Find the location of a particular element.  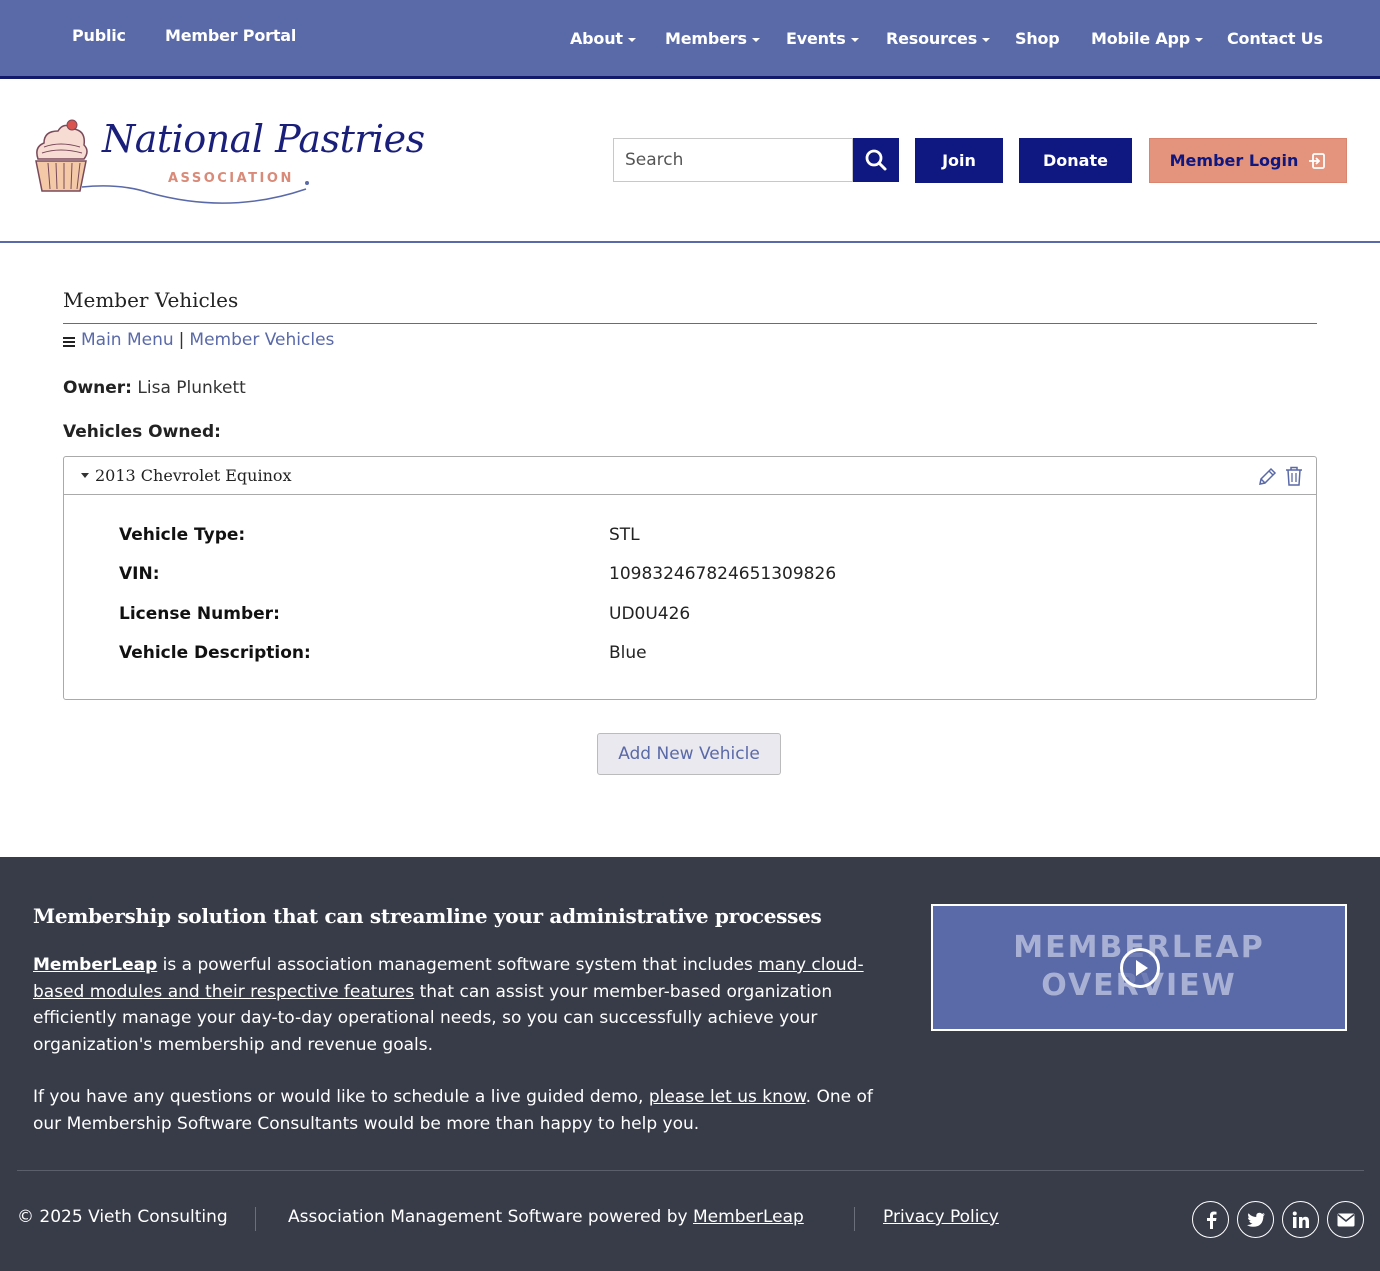

nav-member-portal: Member Portal is located at coordinates (230, 35).